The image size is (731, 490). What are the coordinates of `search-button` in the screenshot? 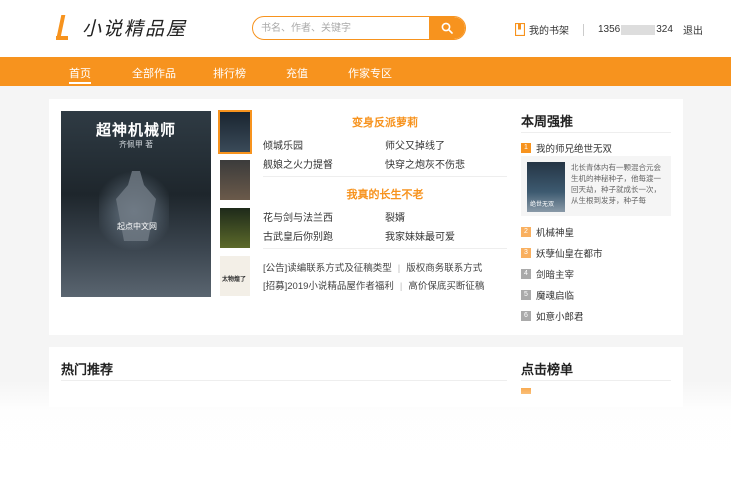 It's located at (447, 28).